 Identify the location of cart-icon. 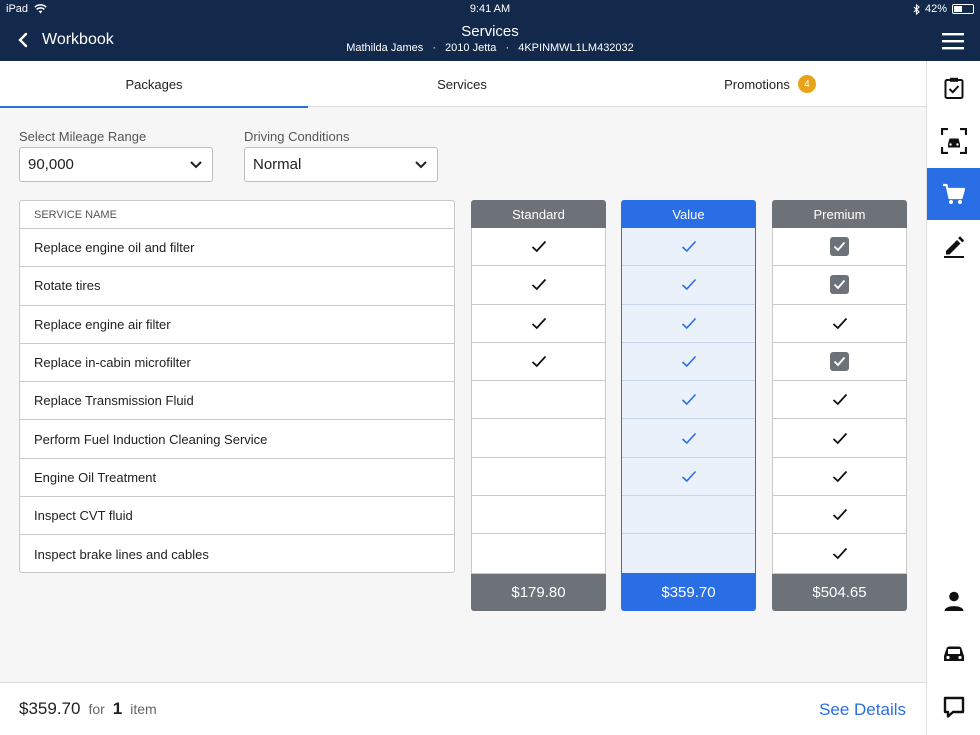
(954, 193).